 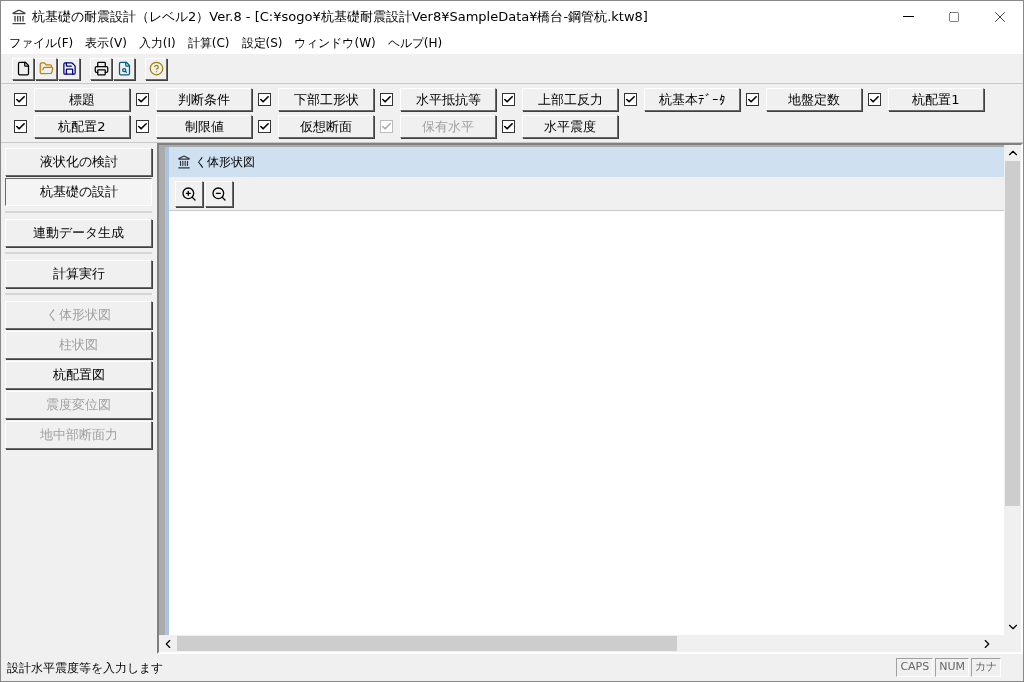 What do you see at coordinates (78, 192) in the screenshot?
I see `sidebar-button: 杭基礎の設計` at bounding box center [78, 192].